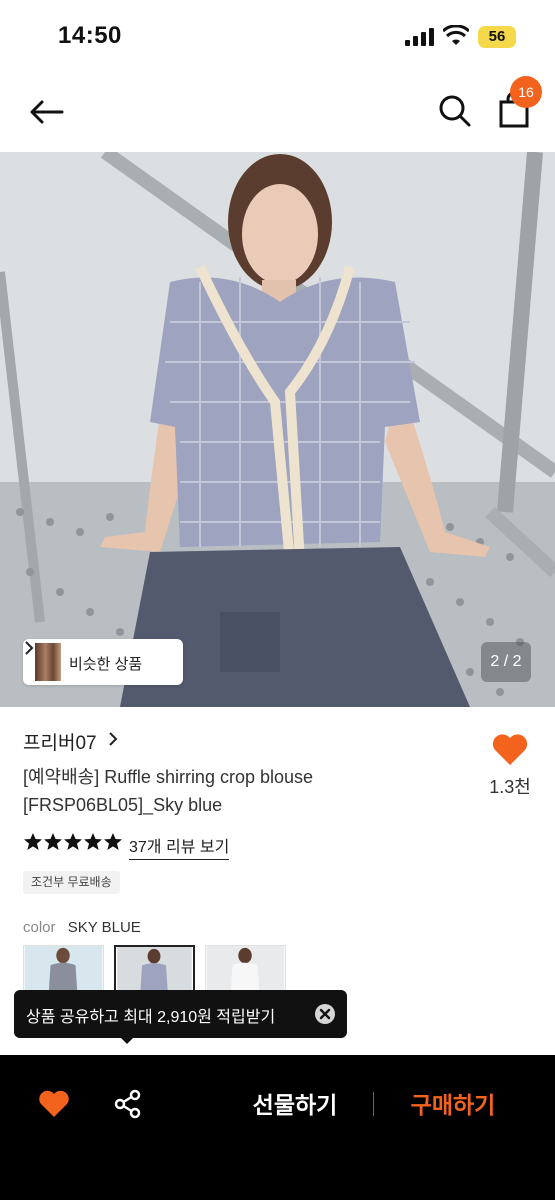 This screenshot has width=555, height=1200. Describe the element at coordinates (151, 1017) in the screenshot. I see `tooltip-text: 상품 공유하고 최대 2,910원 적립받기` at that location.